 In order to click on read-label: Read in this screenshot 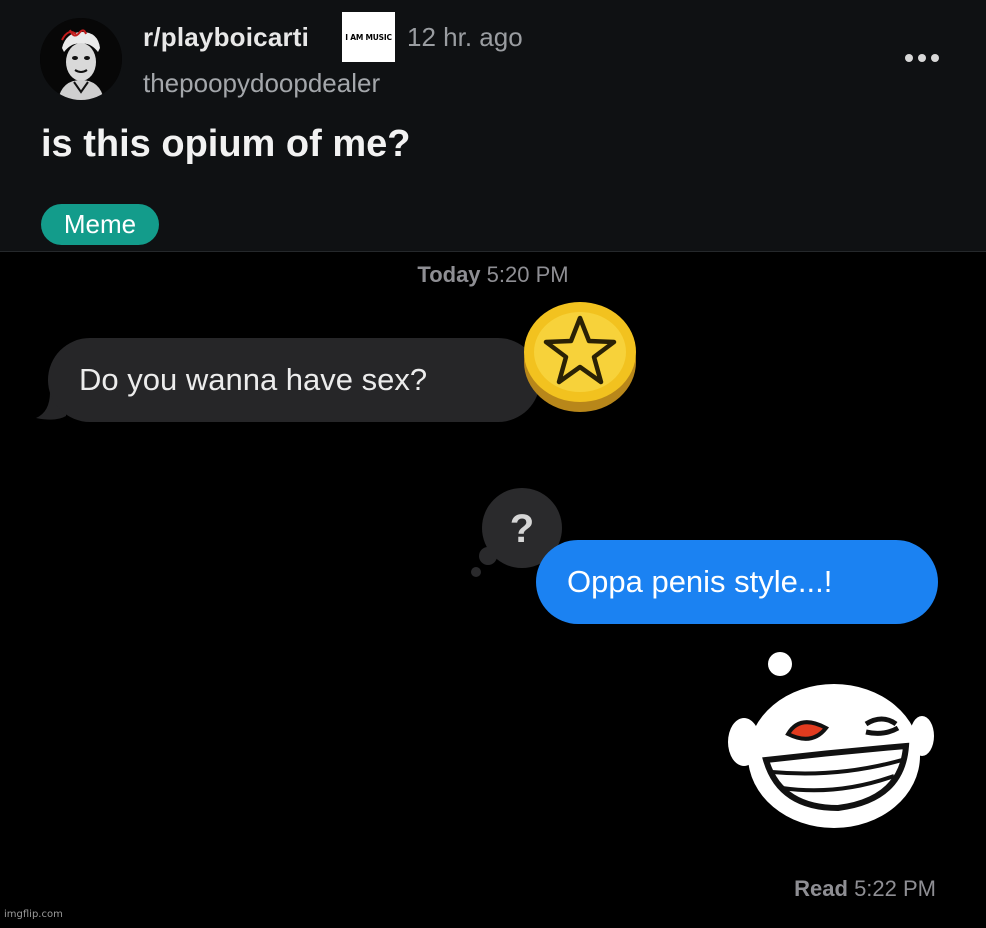, I will do `click(821, 888)`.